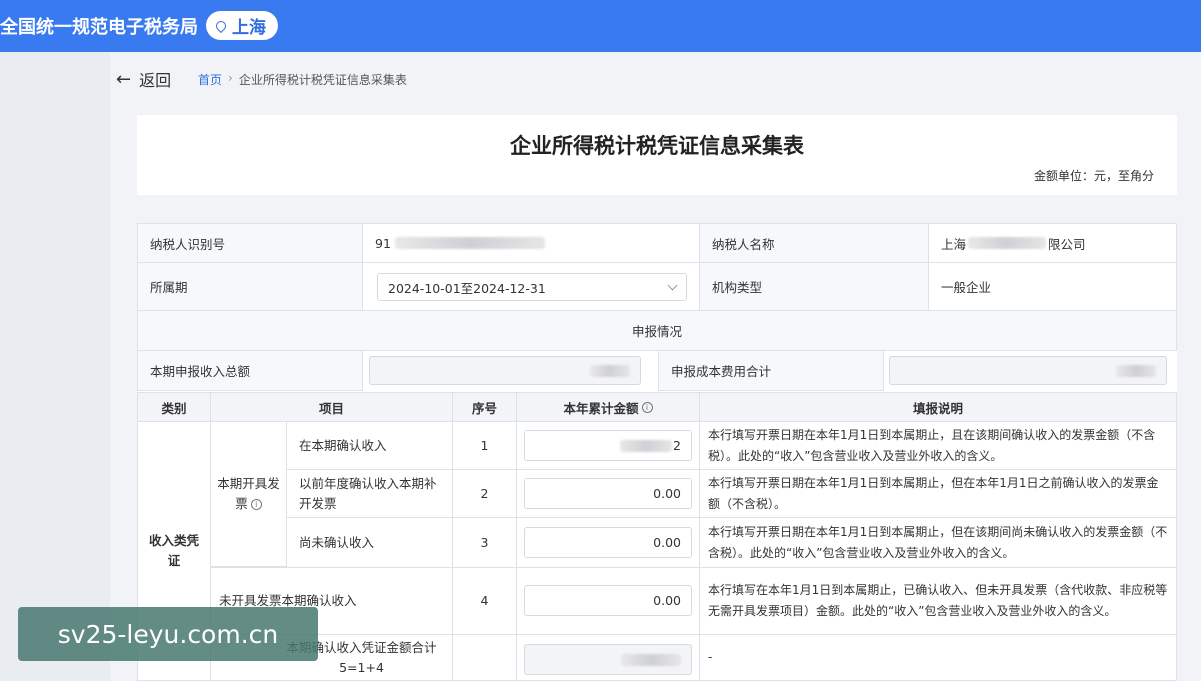 The height and width of the screenshot is (681, 1201). I want to click on breadcrumb: 首页 › 企业所得税计税凭证信息采集表, so click(302, 79).